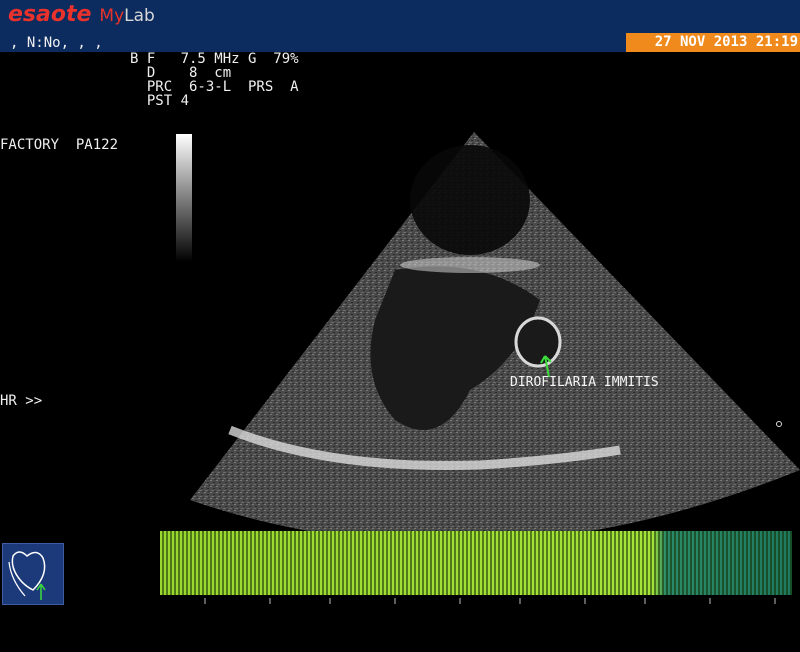  Describe the element at coordinates (476, 563) in the screenshot. I see `ecg-strip` at that location.